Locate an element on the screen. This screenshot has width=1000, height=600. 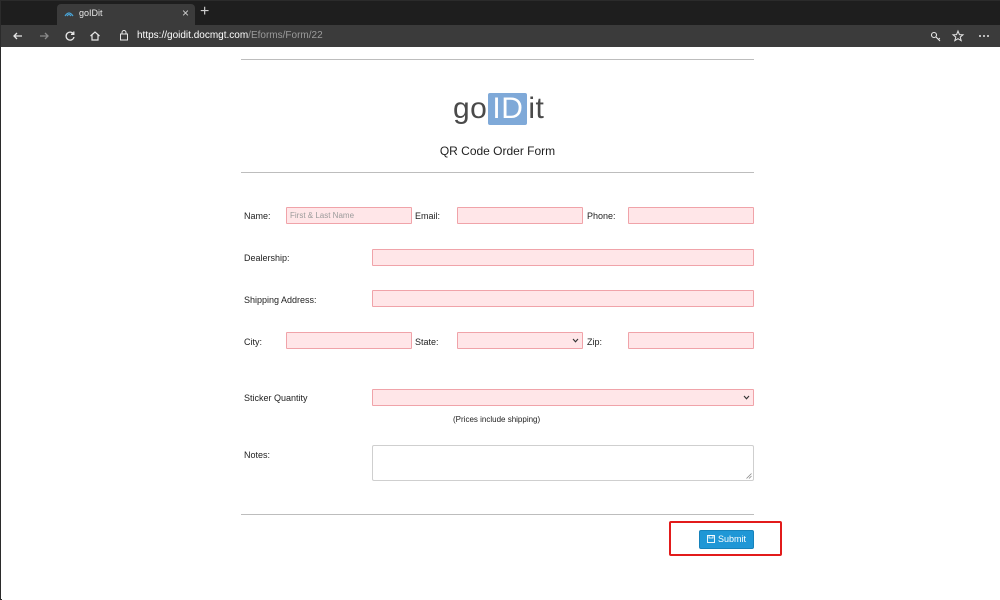
email-input is located at coordinates (520, 215).